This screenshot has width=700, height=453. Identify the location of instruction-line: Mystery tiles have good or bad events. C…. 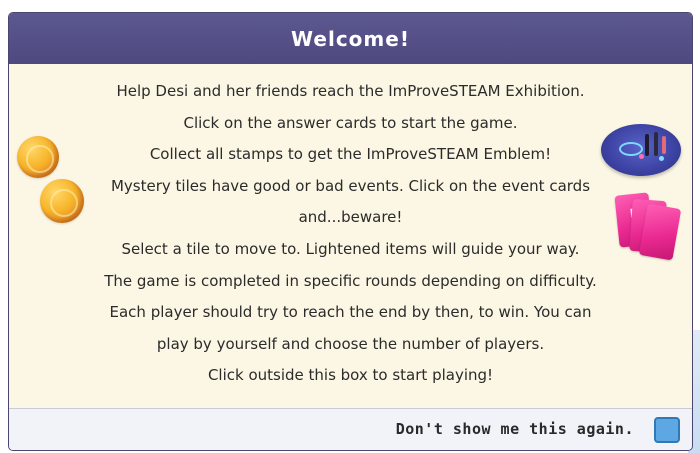
(350, 185).